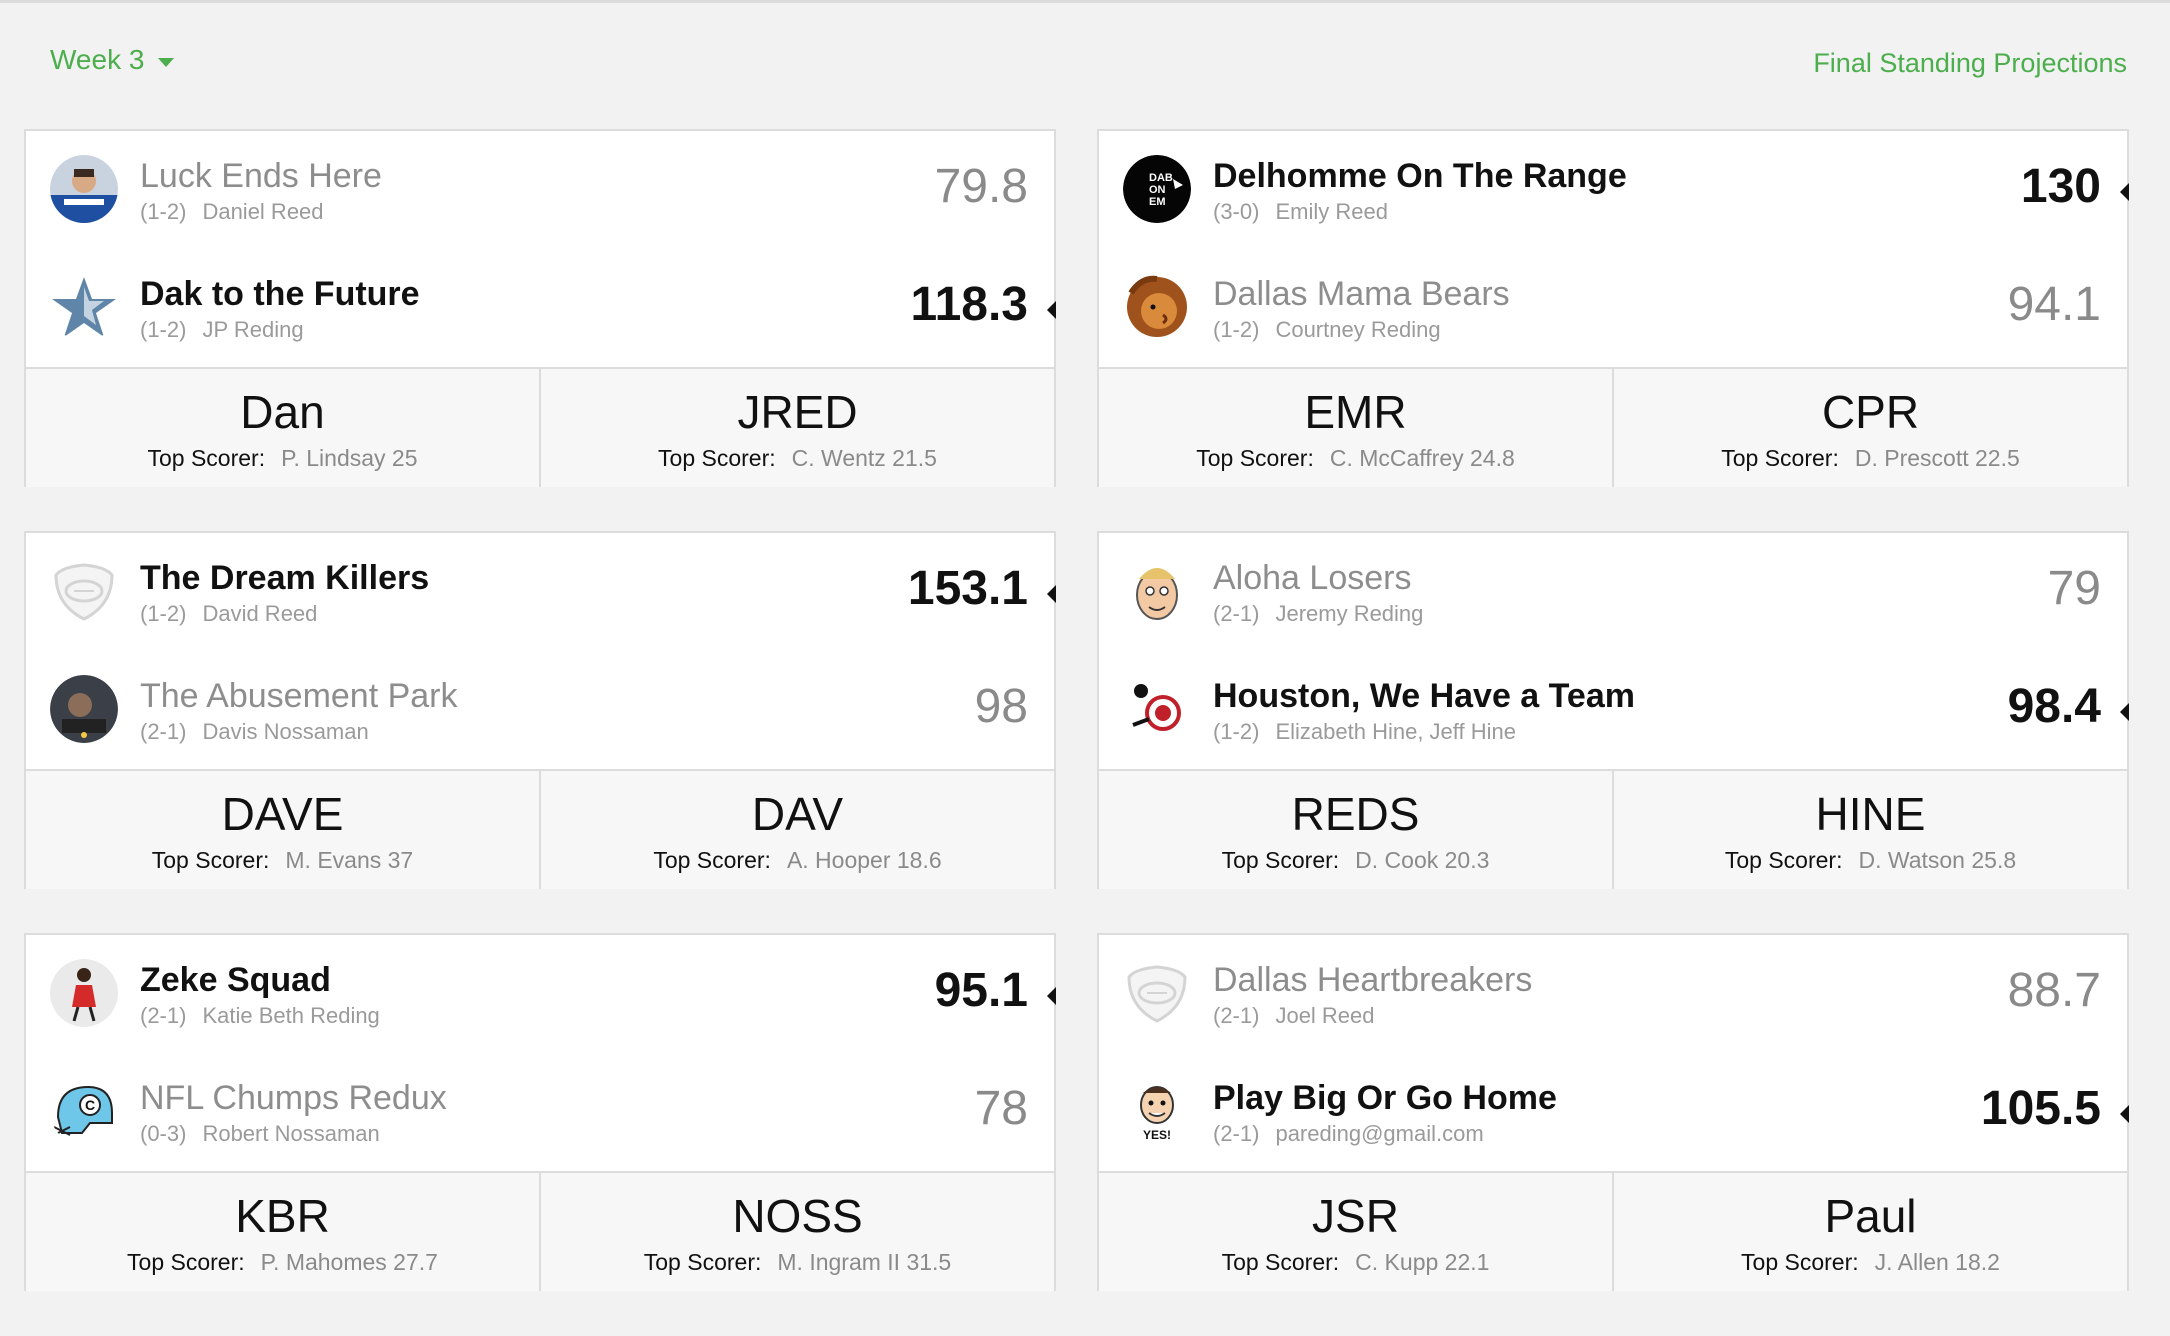 This screenshot has width=2170, height=1336. Describe the element at coordinates (1348, 1134) in the screenshot. I see `team-meta: (2-1) pareding@gmail.com` at that location.